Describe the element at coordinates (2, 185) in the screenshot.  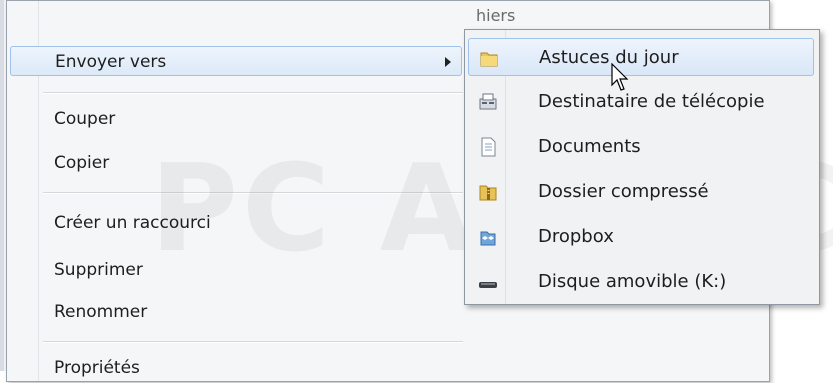
I see `window-frame-edge` at that location.